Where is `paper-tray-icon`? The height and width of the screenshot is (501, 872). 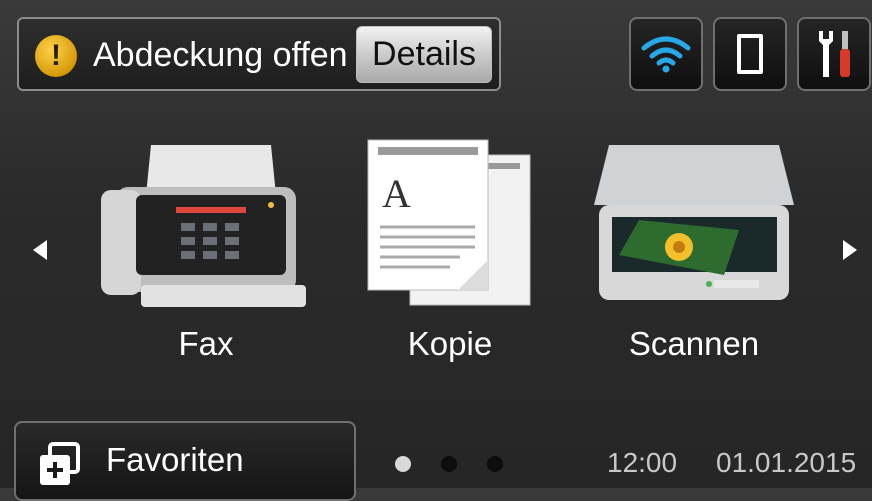
paper-tray-icon is located at coordinates (750, 54).